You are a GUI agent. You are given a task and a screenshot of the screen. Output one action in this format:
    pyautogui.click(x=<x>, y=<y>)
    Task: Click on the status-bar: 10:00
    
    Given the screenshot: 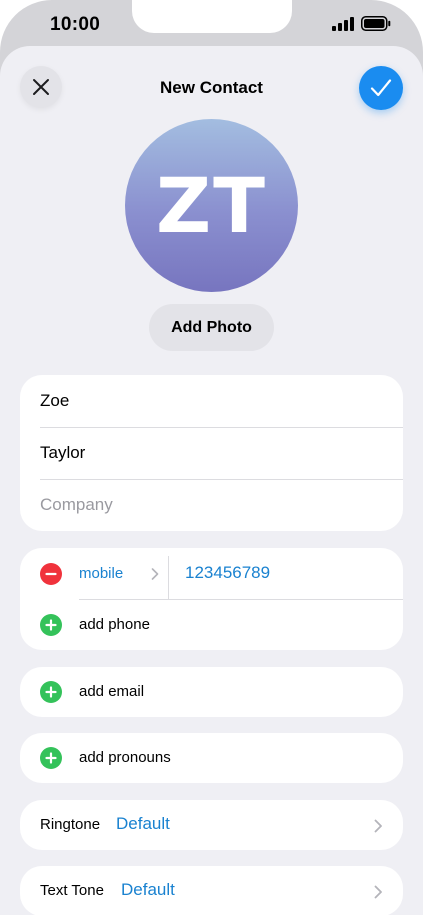 What is the action you would take?
    pyautogui.click(x=211, y=24)
    